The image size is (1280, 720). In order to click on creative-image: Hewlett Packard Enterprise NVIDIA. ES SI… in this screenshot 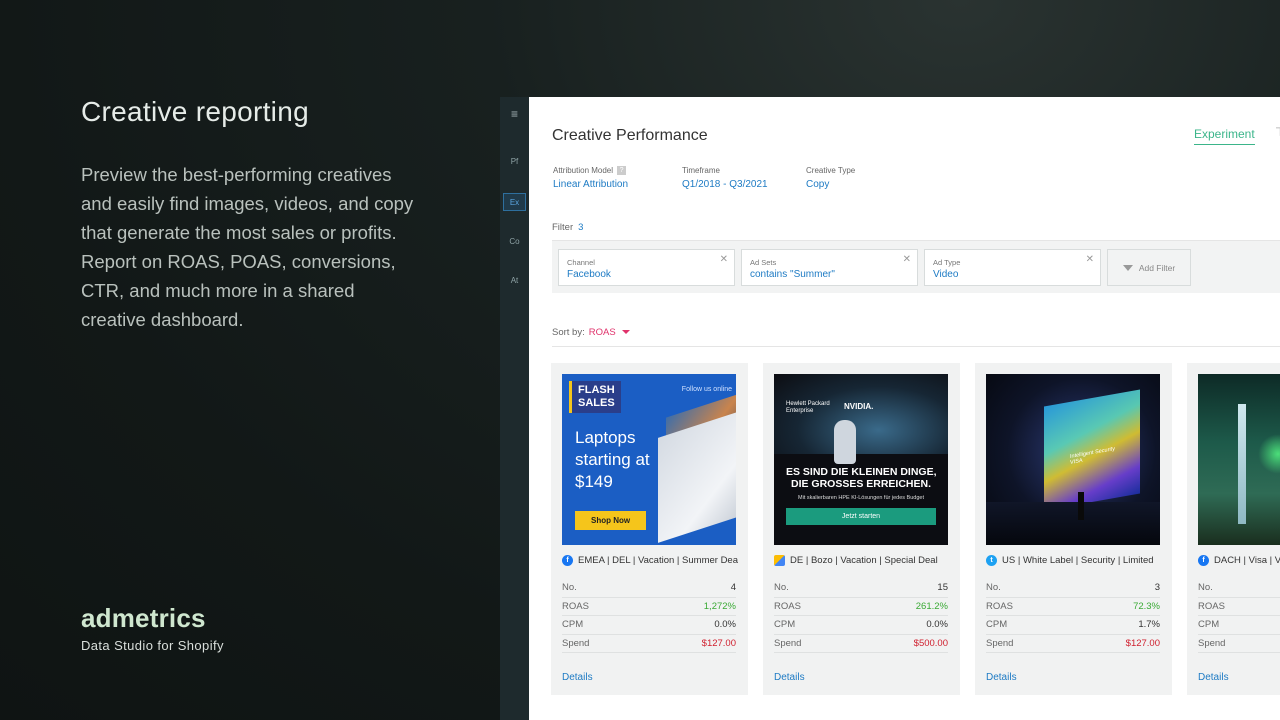, I will do `click(861, 459)`.